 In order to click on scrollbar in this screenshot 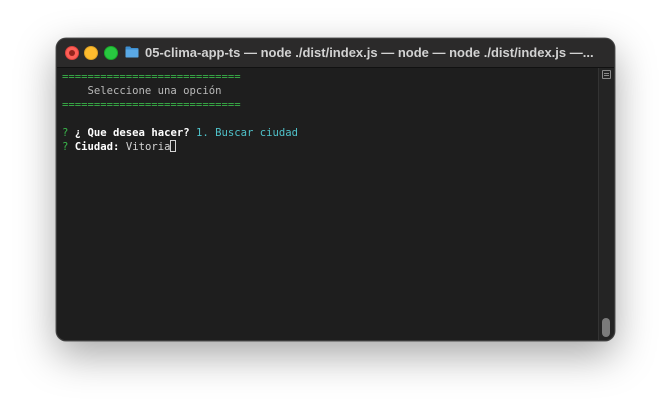, I will do `click(606, 204)`.